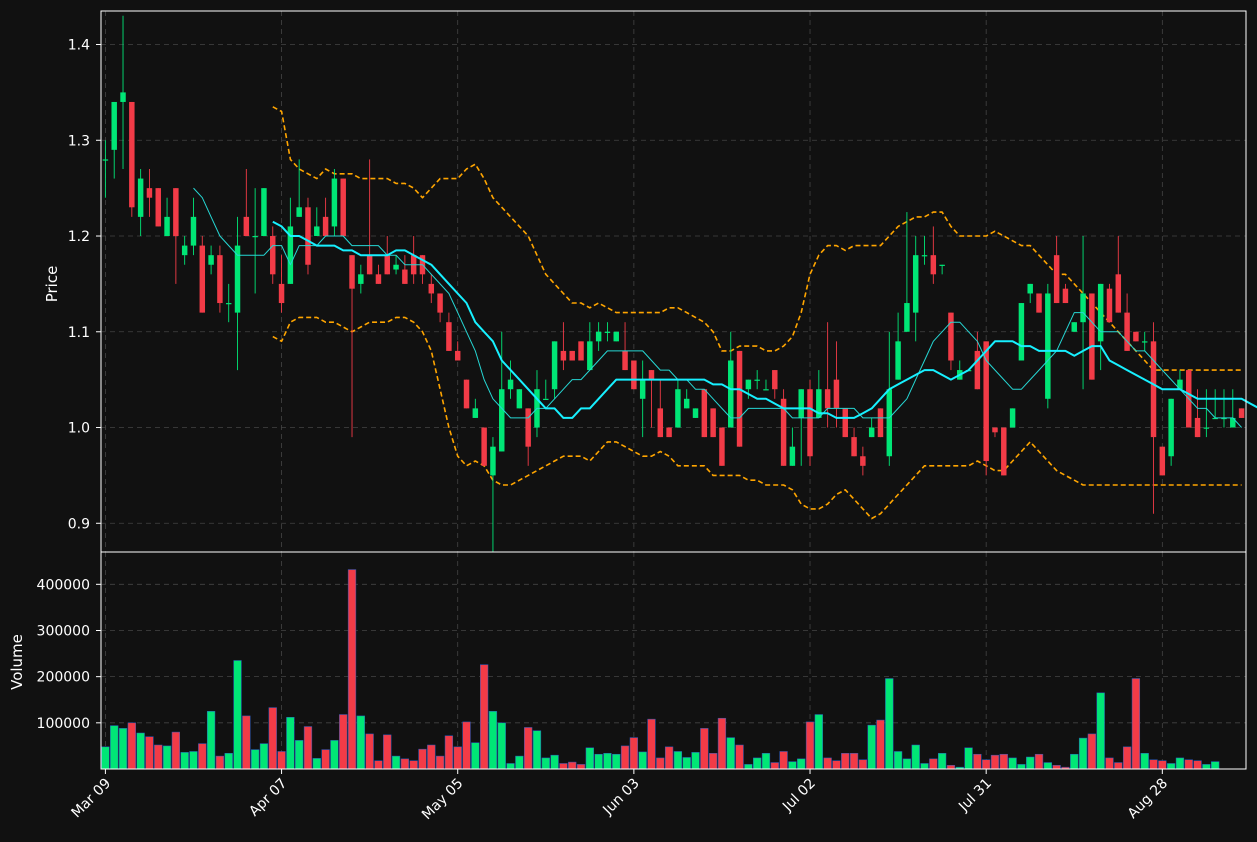  Describe the element at coordinates (79, 429) in the screenshot. I see `price-tick-label: 1.0` at that location.